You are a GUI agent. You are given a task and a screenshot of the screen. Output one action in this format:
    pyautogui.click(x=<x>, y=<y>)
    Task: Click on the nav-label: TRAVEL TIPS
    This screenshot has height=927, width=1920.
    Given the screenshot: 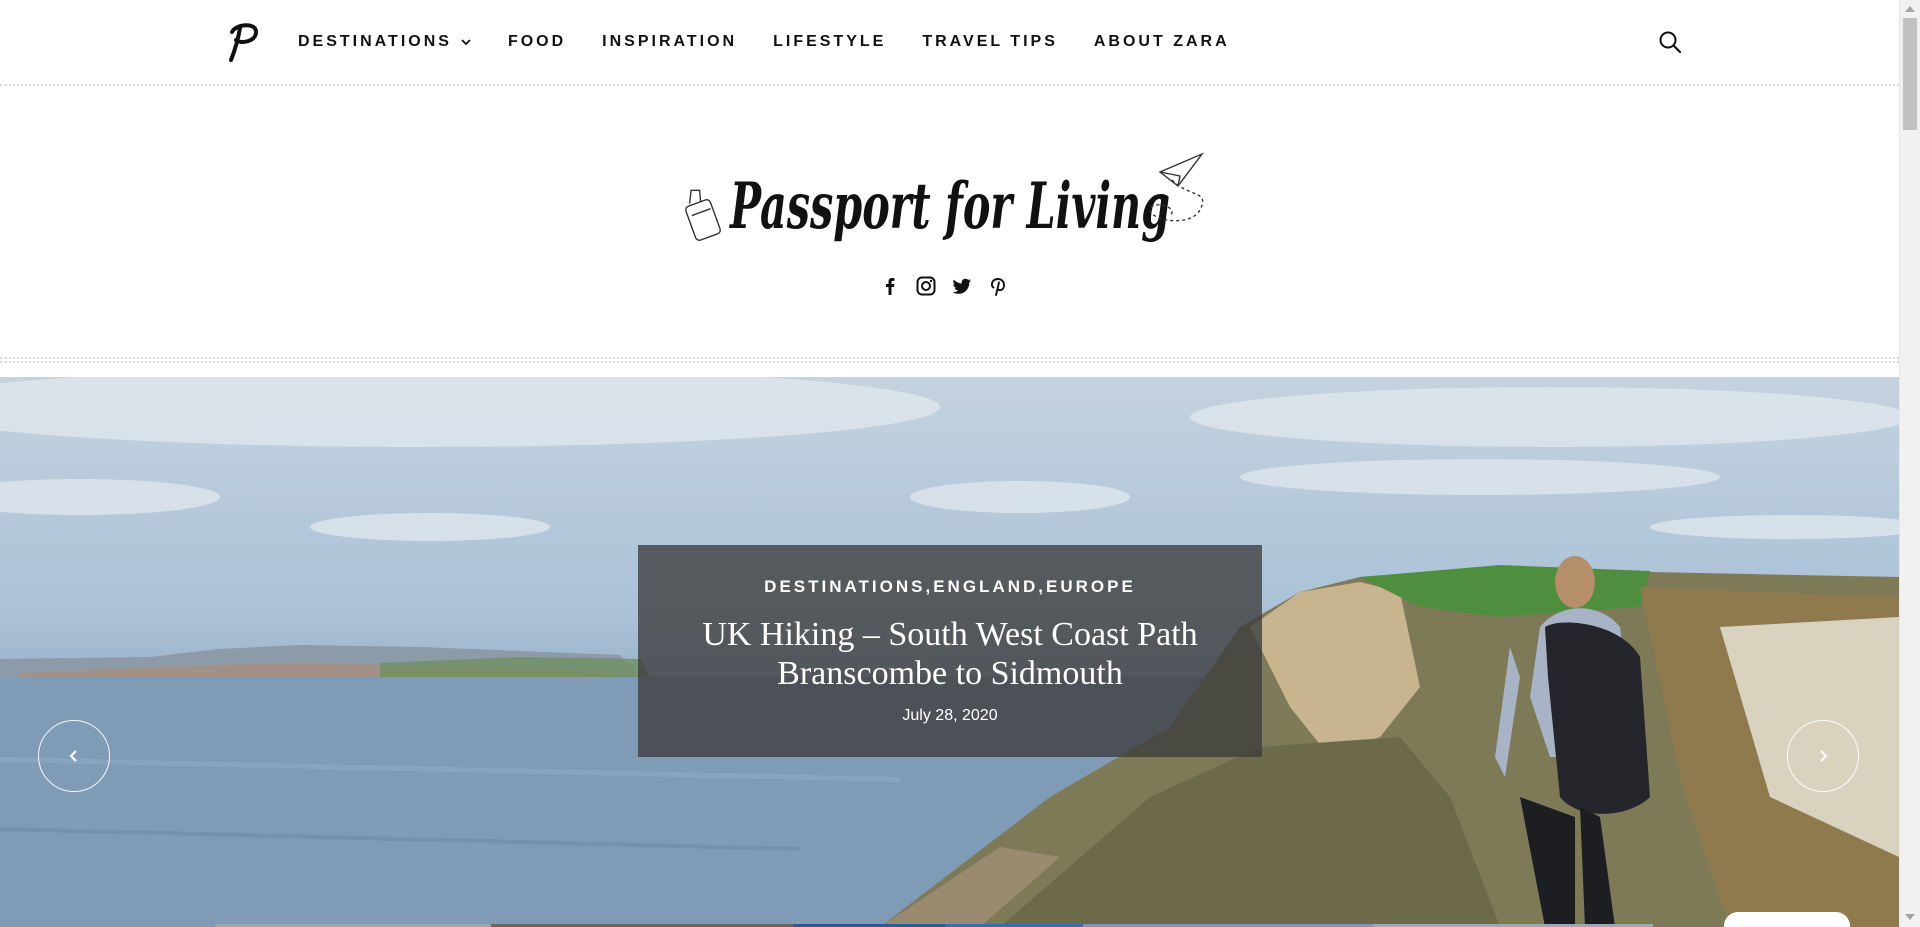 What is the action you would take?
    pyautogui.click(x=990, y=41)
    